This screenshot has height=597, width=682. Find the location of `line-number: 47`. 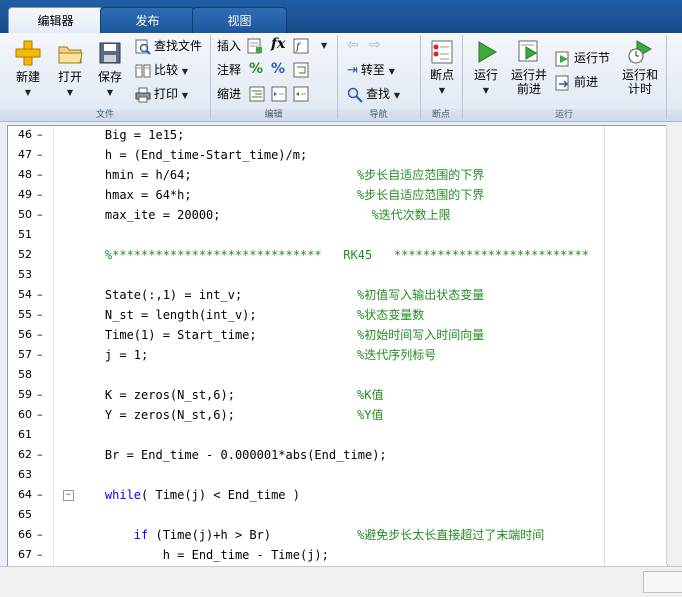

line-number: 47 is located at coordinates (25, 154).